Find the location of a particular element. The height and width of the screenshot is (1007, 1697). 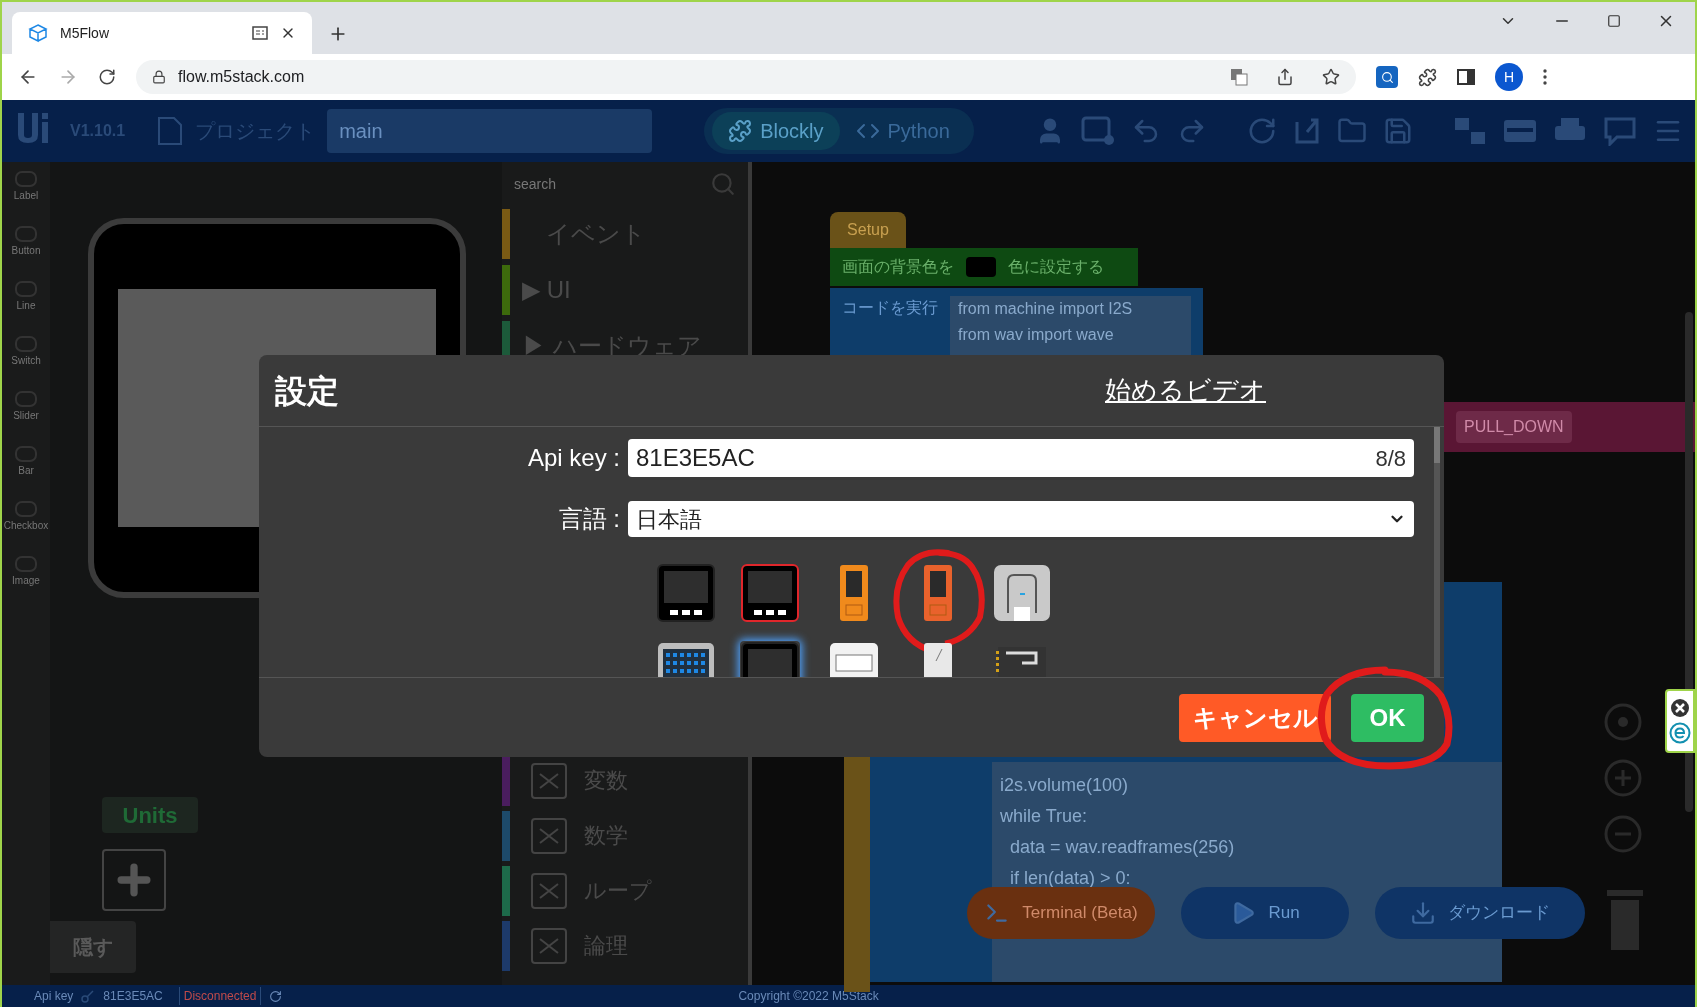

api-key-value: 81E3E5AC is located at coordinates (133, 996).